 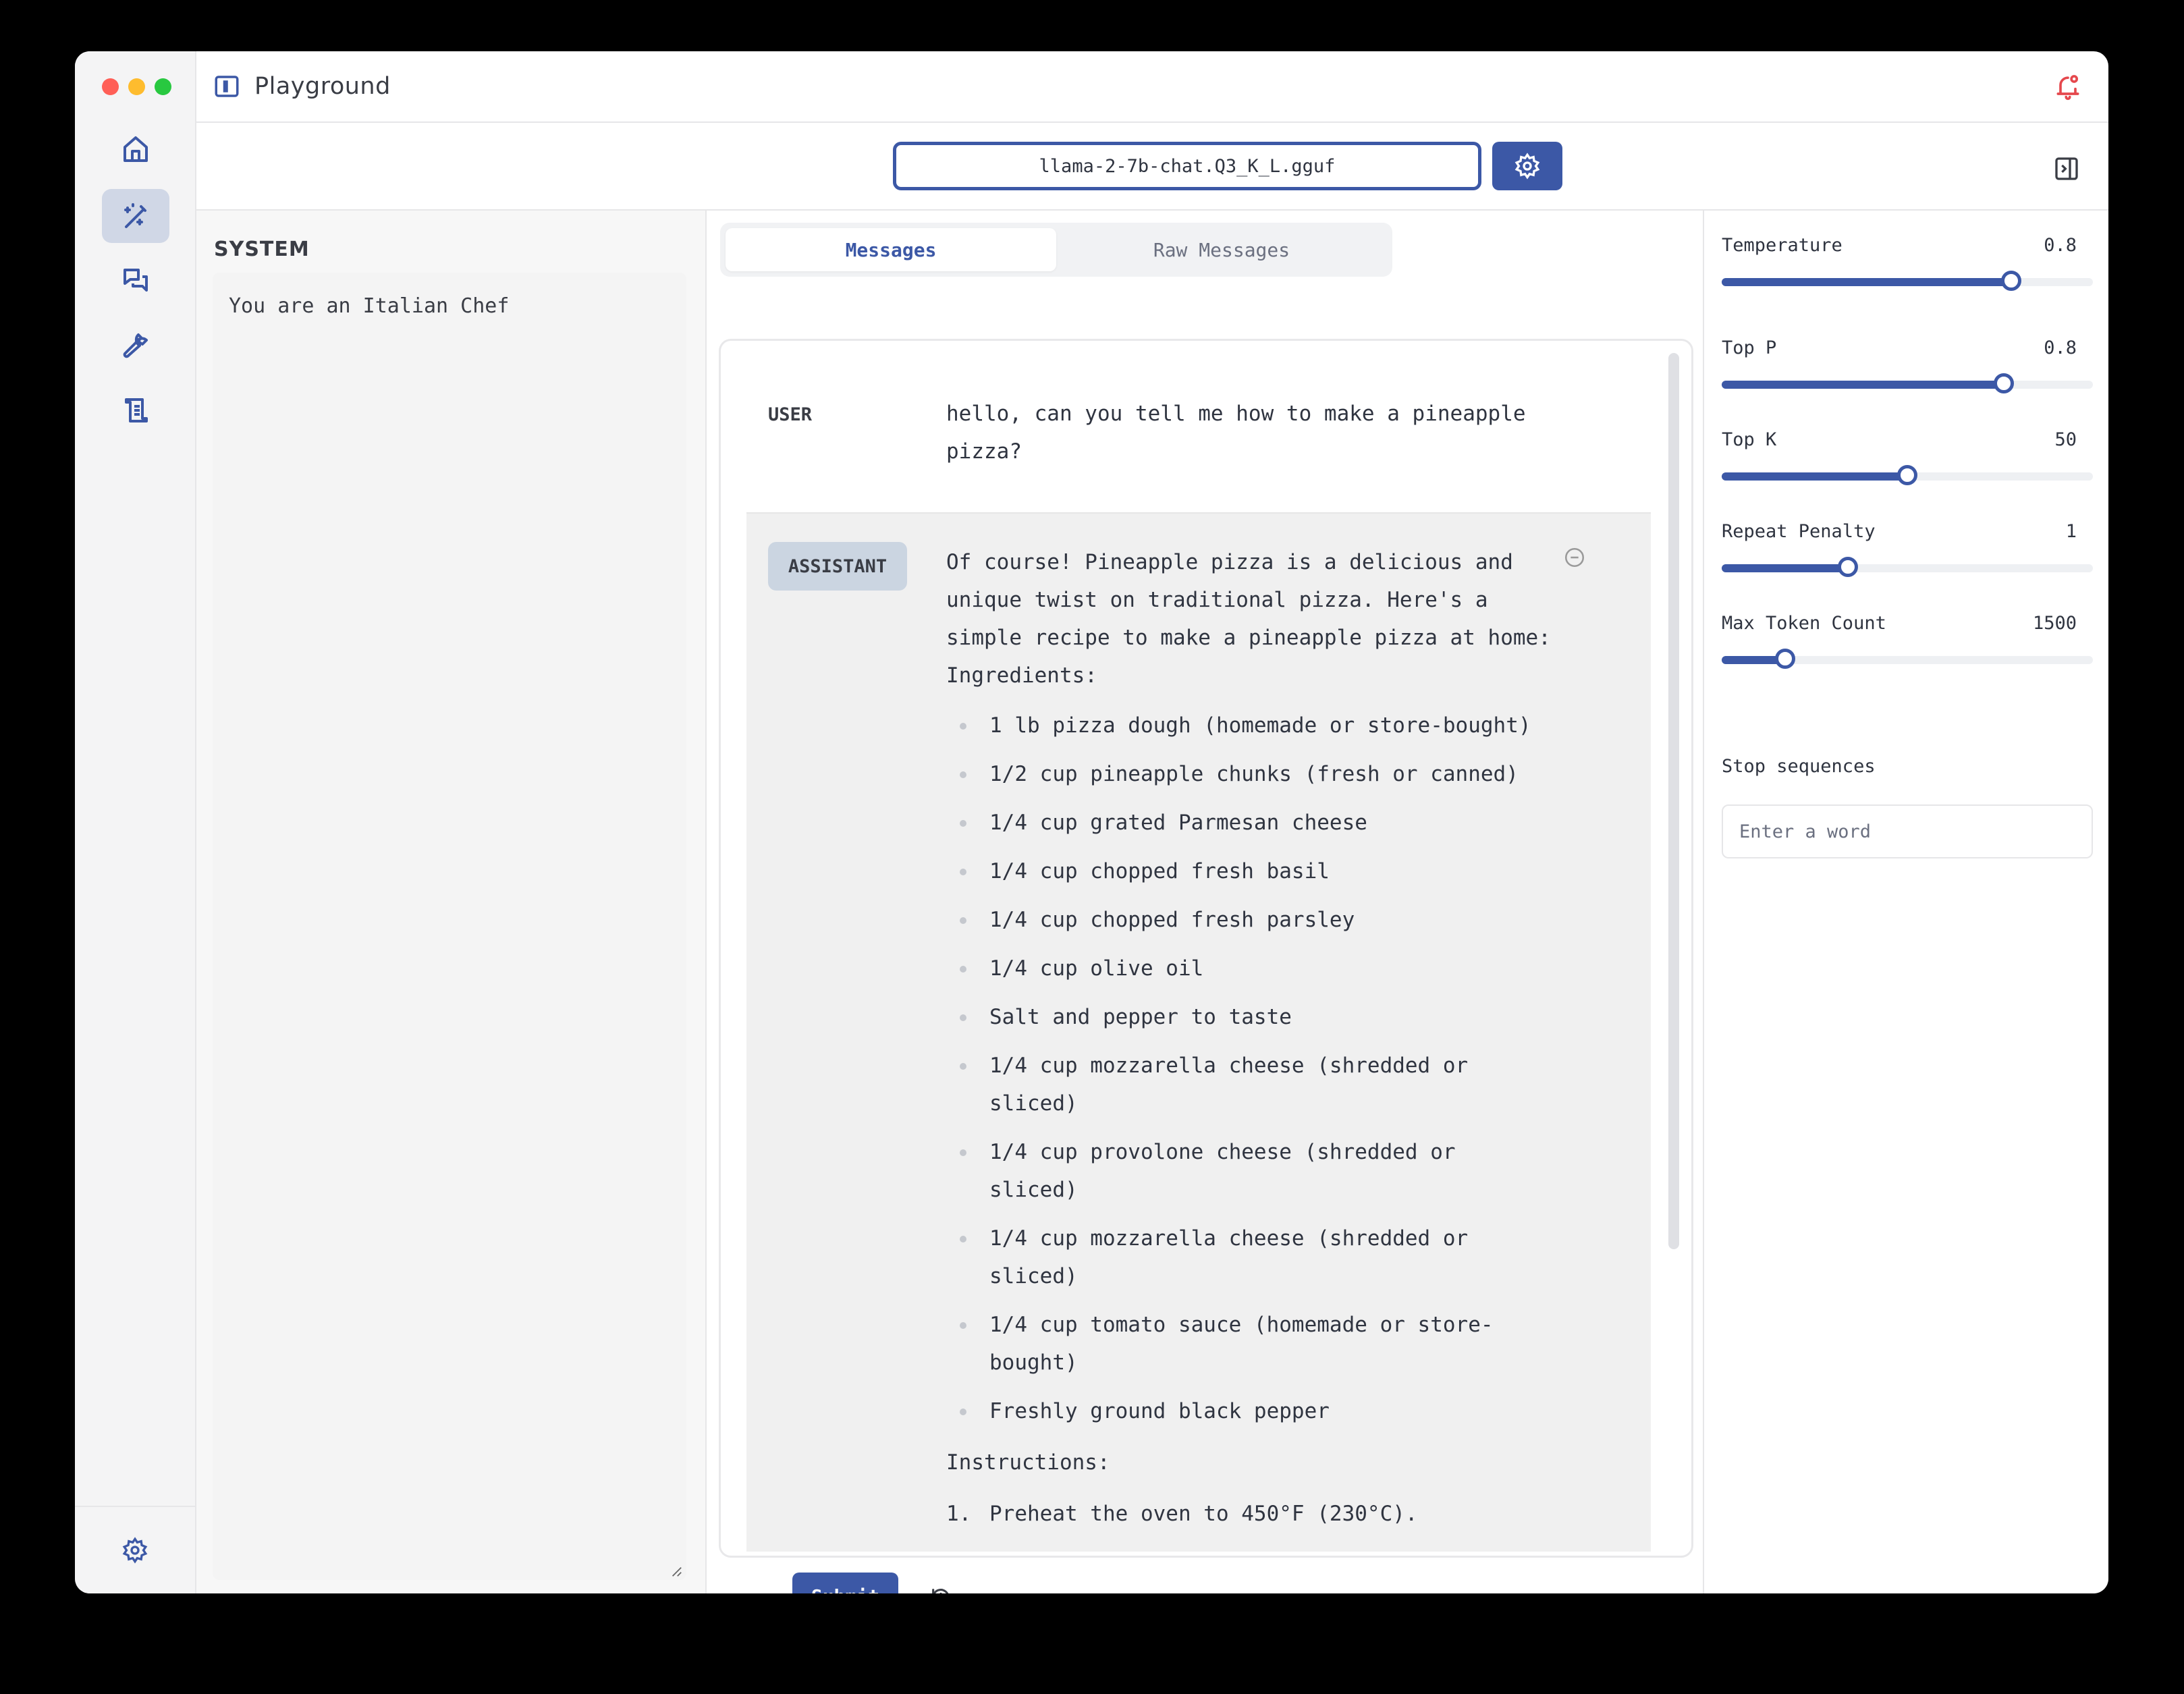 What do you see at coordinates (1799, 531) in the screenshot?
I see `param-label: Repeat Penalty` at bounding box center [1799, 531].